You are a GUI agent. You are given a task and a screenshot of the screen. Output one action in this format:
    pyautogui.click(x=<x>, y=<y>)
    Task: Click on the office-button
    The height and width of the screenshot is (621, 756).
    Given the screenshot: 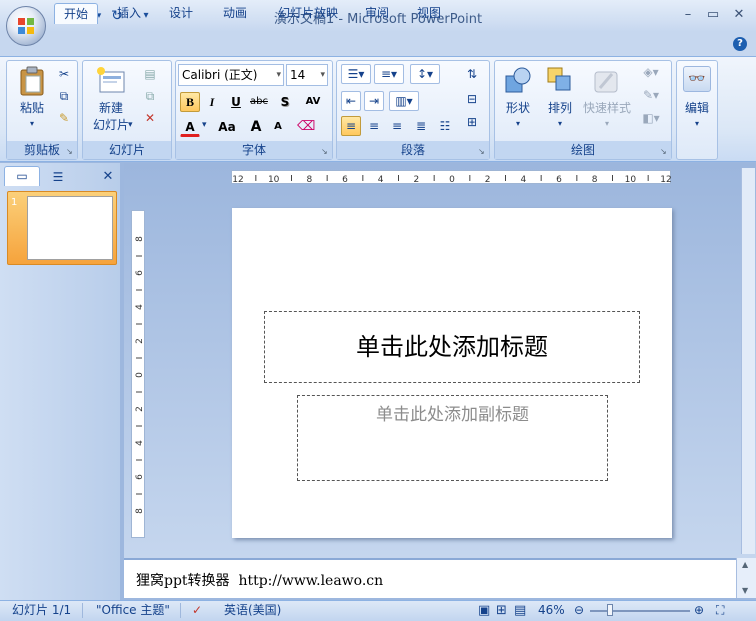 What is the action you would take?
    pyautogui.click(x=26, y=26)
    